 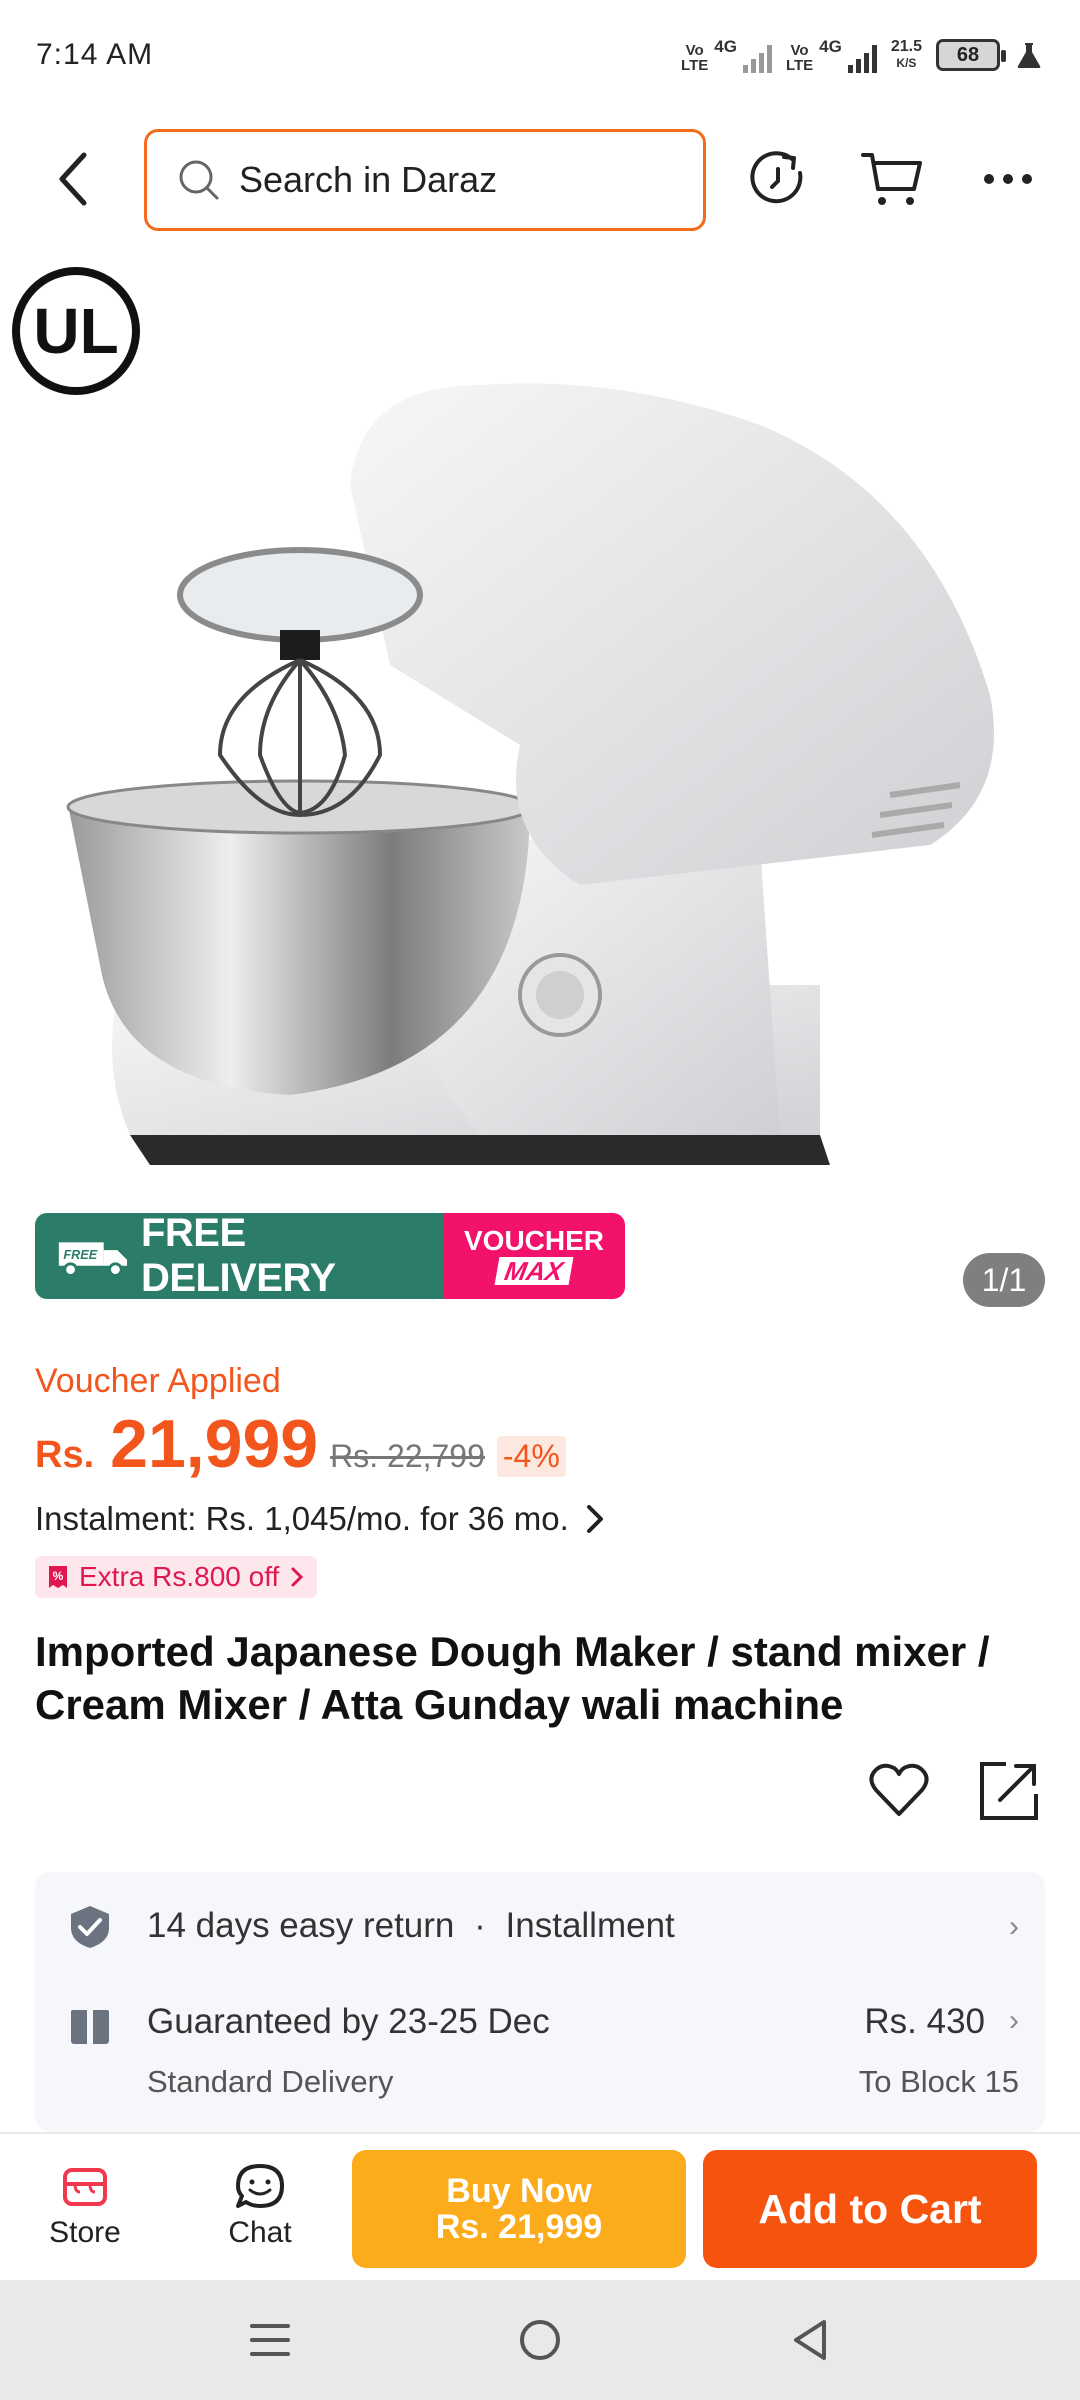 I want to click on store-button: Store, so click(x=85, y=2206).